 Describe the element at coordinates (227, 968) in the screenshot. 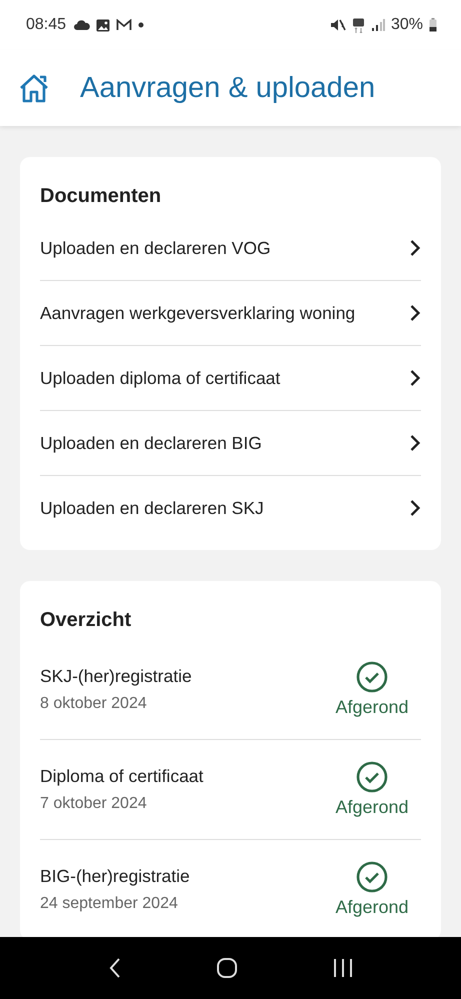

I see `home-button-icon` at that location.